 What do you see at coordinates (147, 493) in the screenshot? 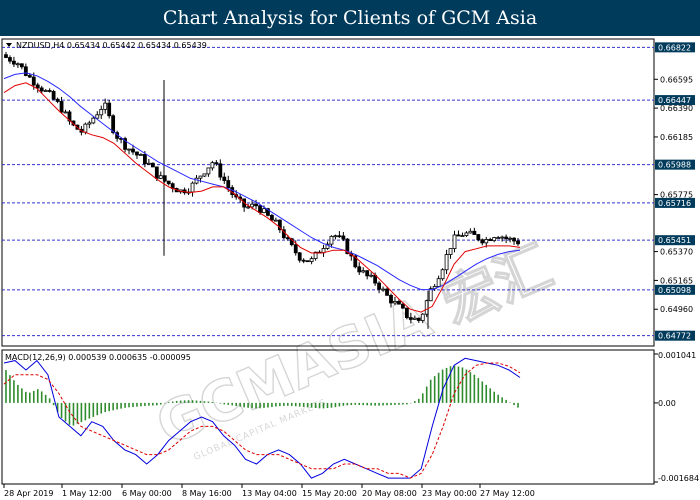
I see `time-tick-label: 6 May 00:00` at bounding box center [147, 493].